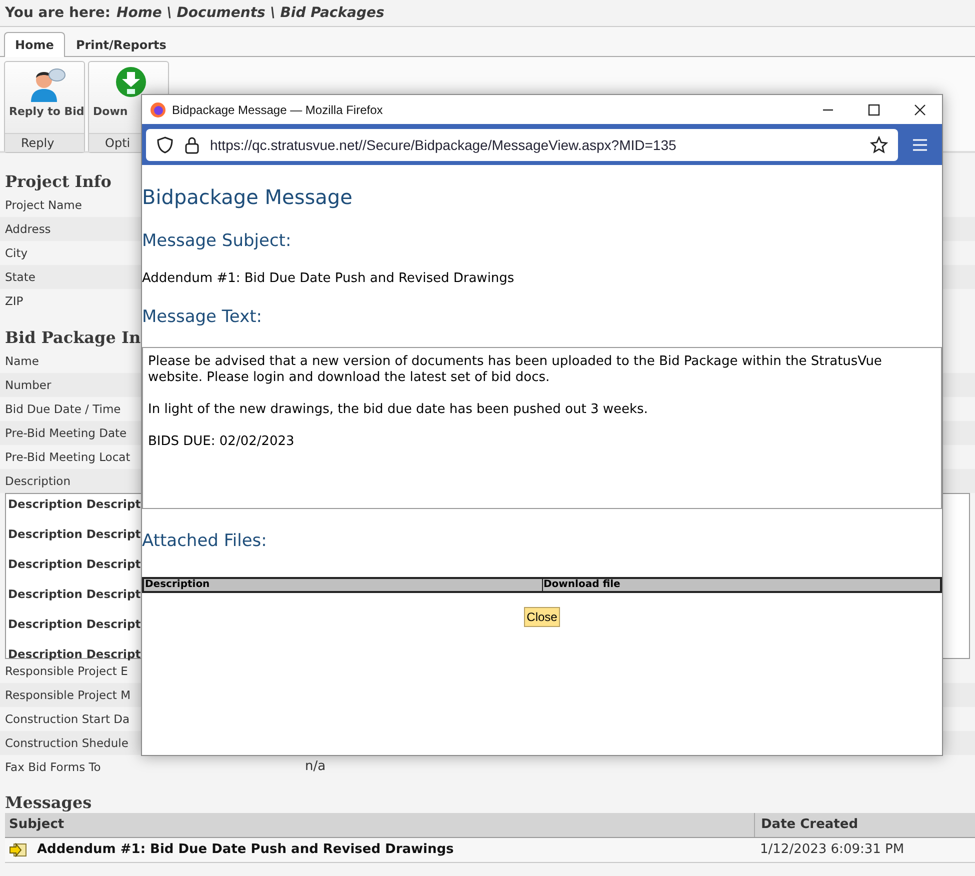 Image resolution: width=975 pixels, height=876 pixels. What do you see at coordinates (37, 825) in the screenshot?
I see `column-header: Subject` at bounding box center [37, 825].